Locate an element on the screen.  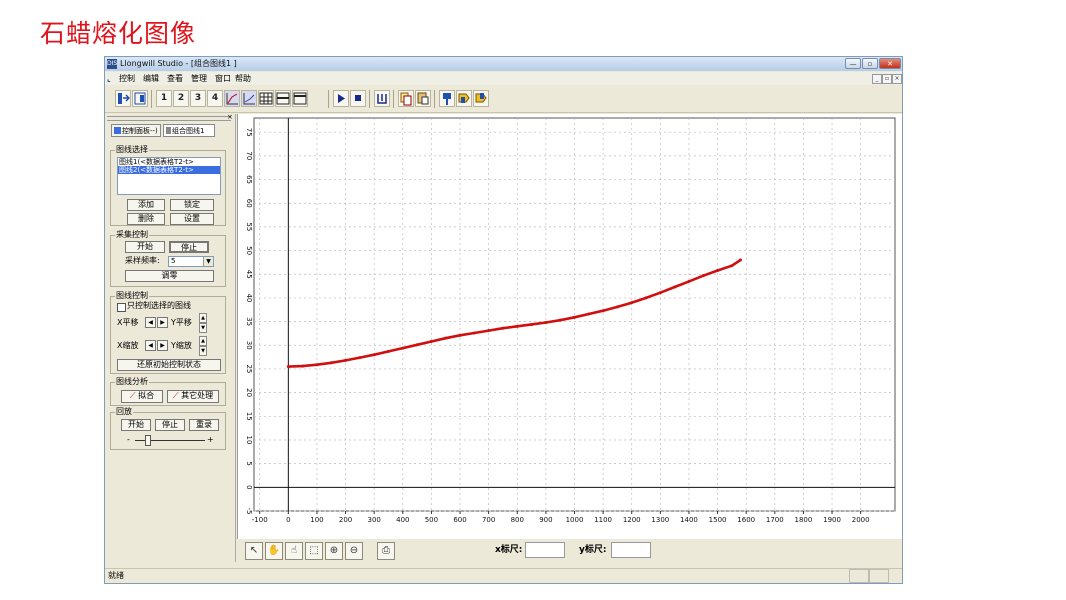
stop-square-icon is located at coordinates (358, 98).